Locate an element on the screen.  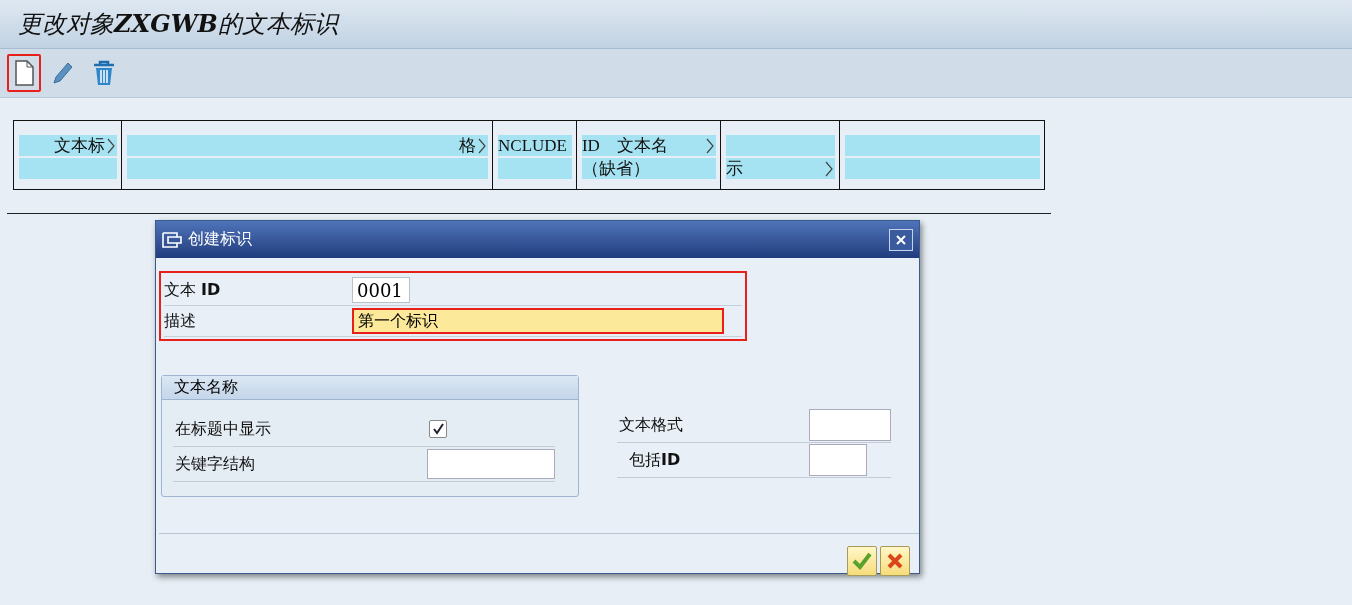
cross-icon is located at coordinates (895, 561).